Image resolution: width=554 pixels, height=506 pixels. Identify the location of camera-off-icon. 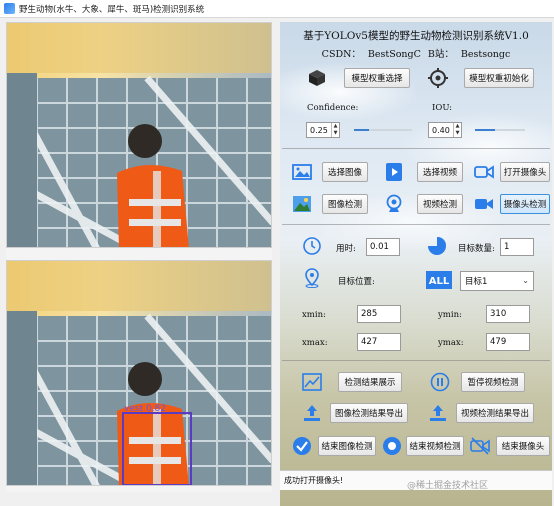
(480, 446).